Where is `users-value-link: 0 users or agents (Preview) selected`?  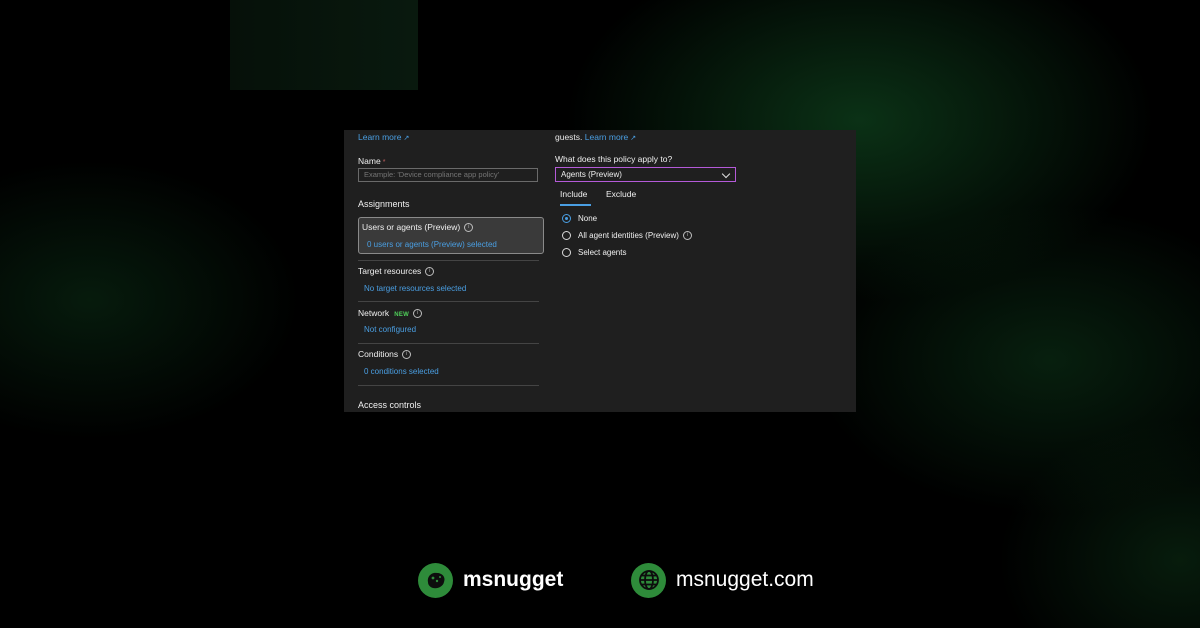
users-value-link: 0 users or agents (Preview) selected is located at coordinates (432, 244).